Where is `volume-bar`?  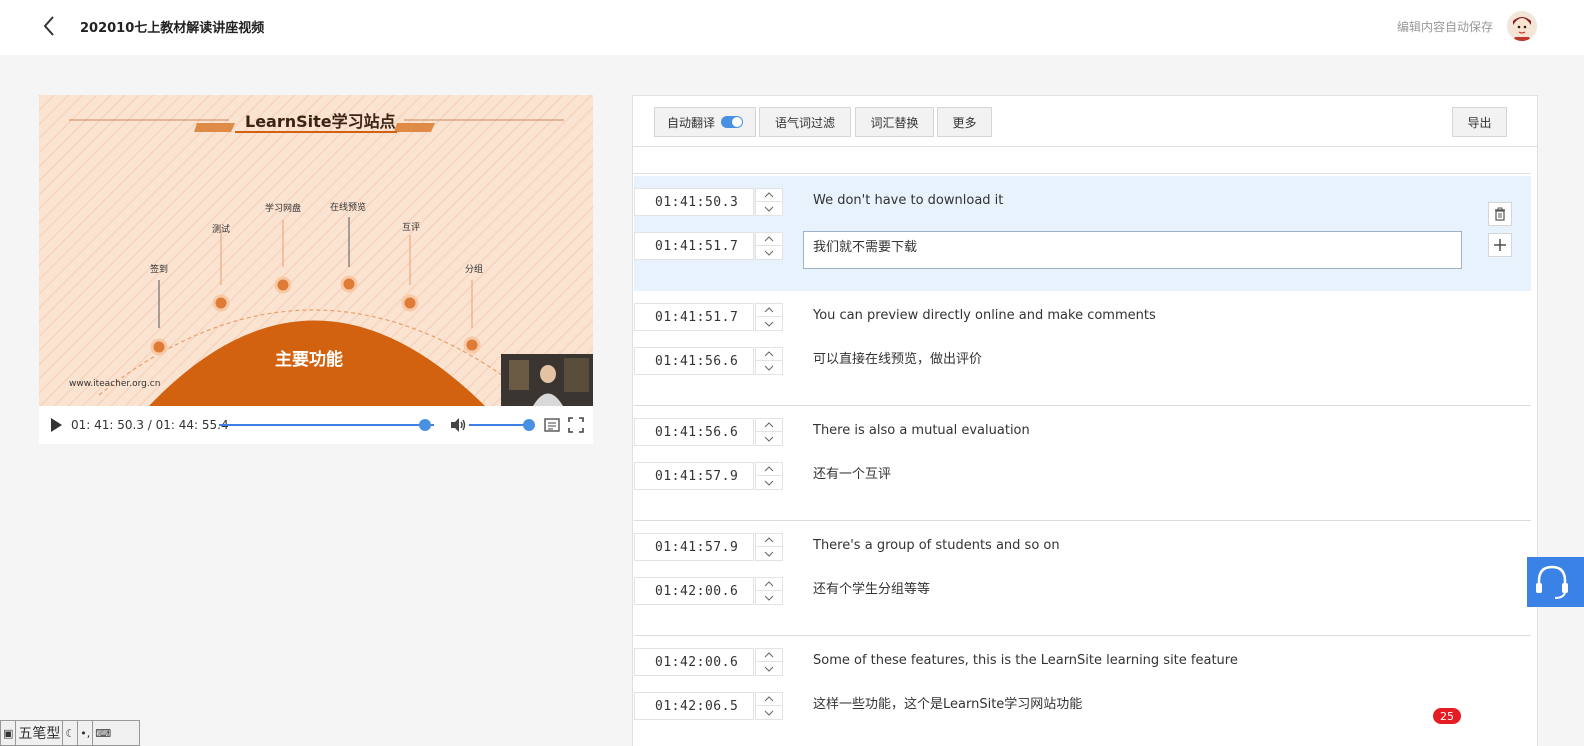
volume-bar is located at coordinates (499, 425).